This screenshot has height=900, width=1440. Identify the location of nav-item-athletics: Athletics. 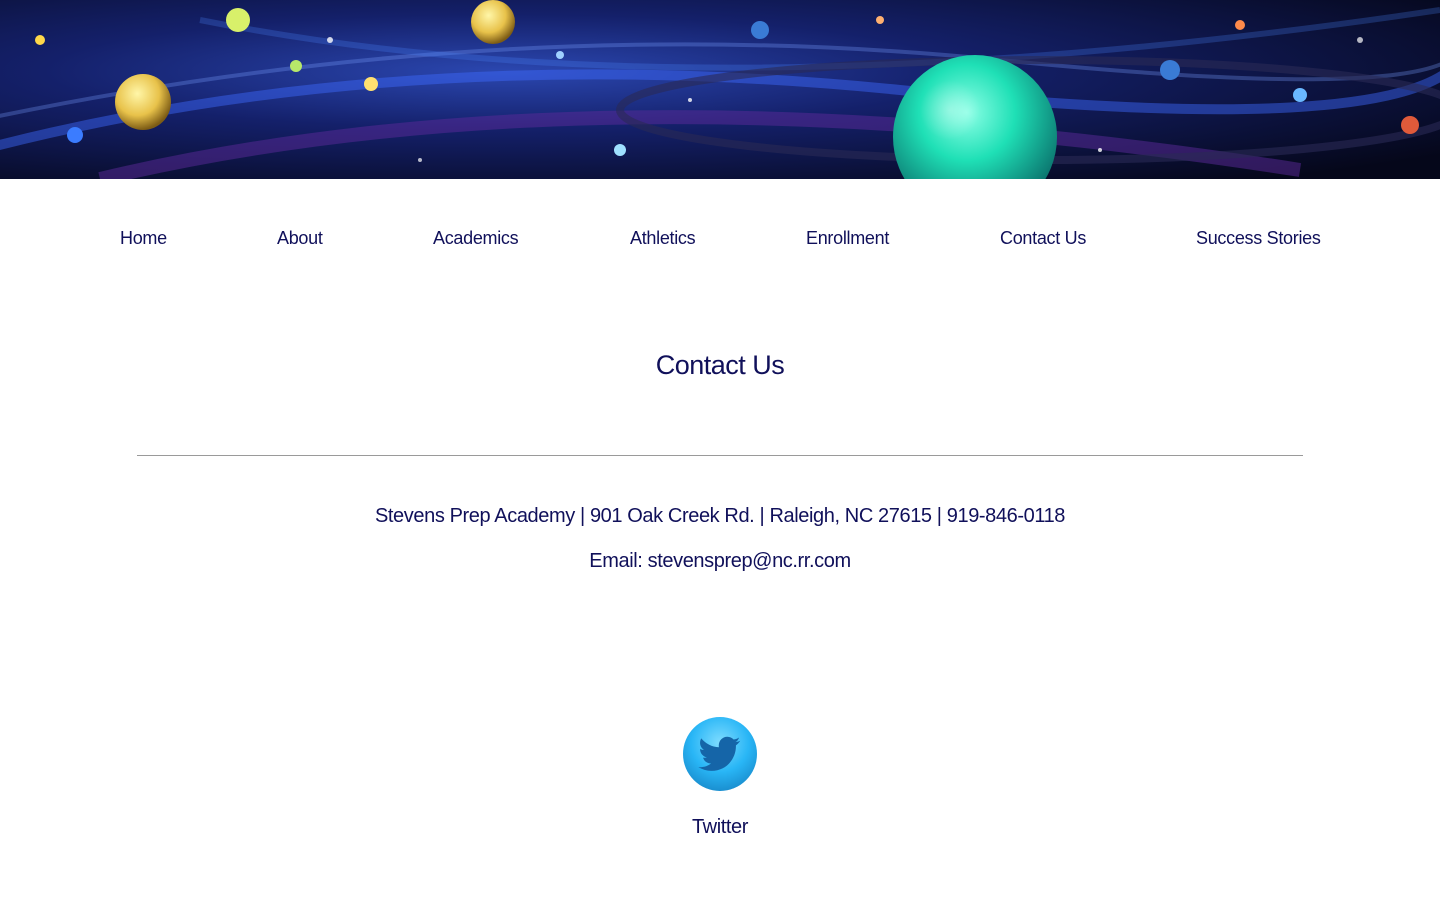
(663, 238).